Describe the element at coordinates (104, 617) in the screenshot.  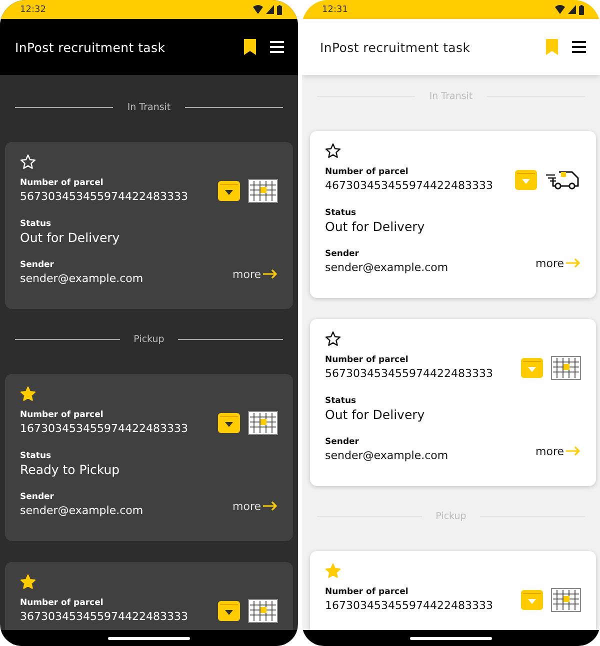
I see `field-value: 367303453455974422483333` at that location.